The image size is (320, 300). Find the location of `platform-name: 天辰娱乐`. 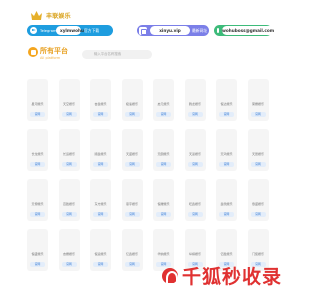

platform-name: 天辰娱乐 is located at coordinates (257, 154).